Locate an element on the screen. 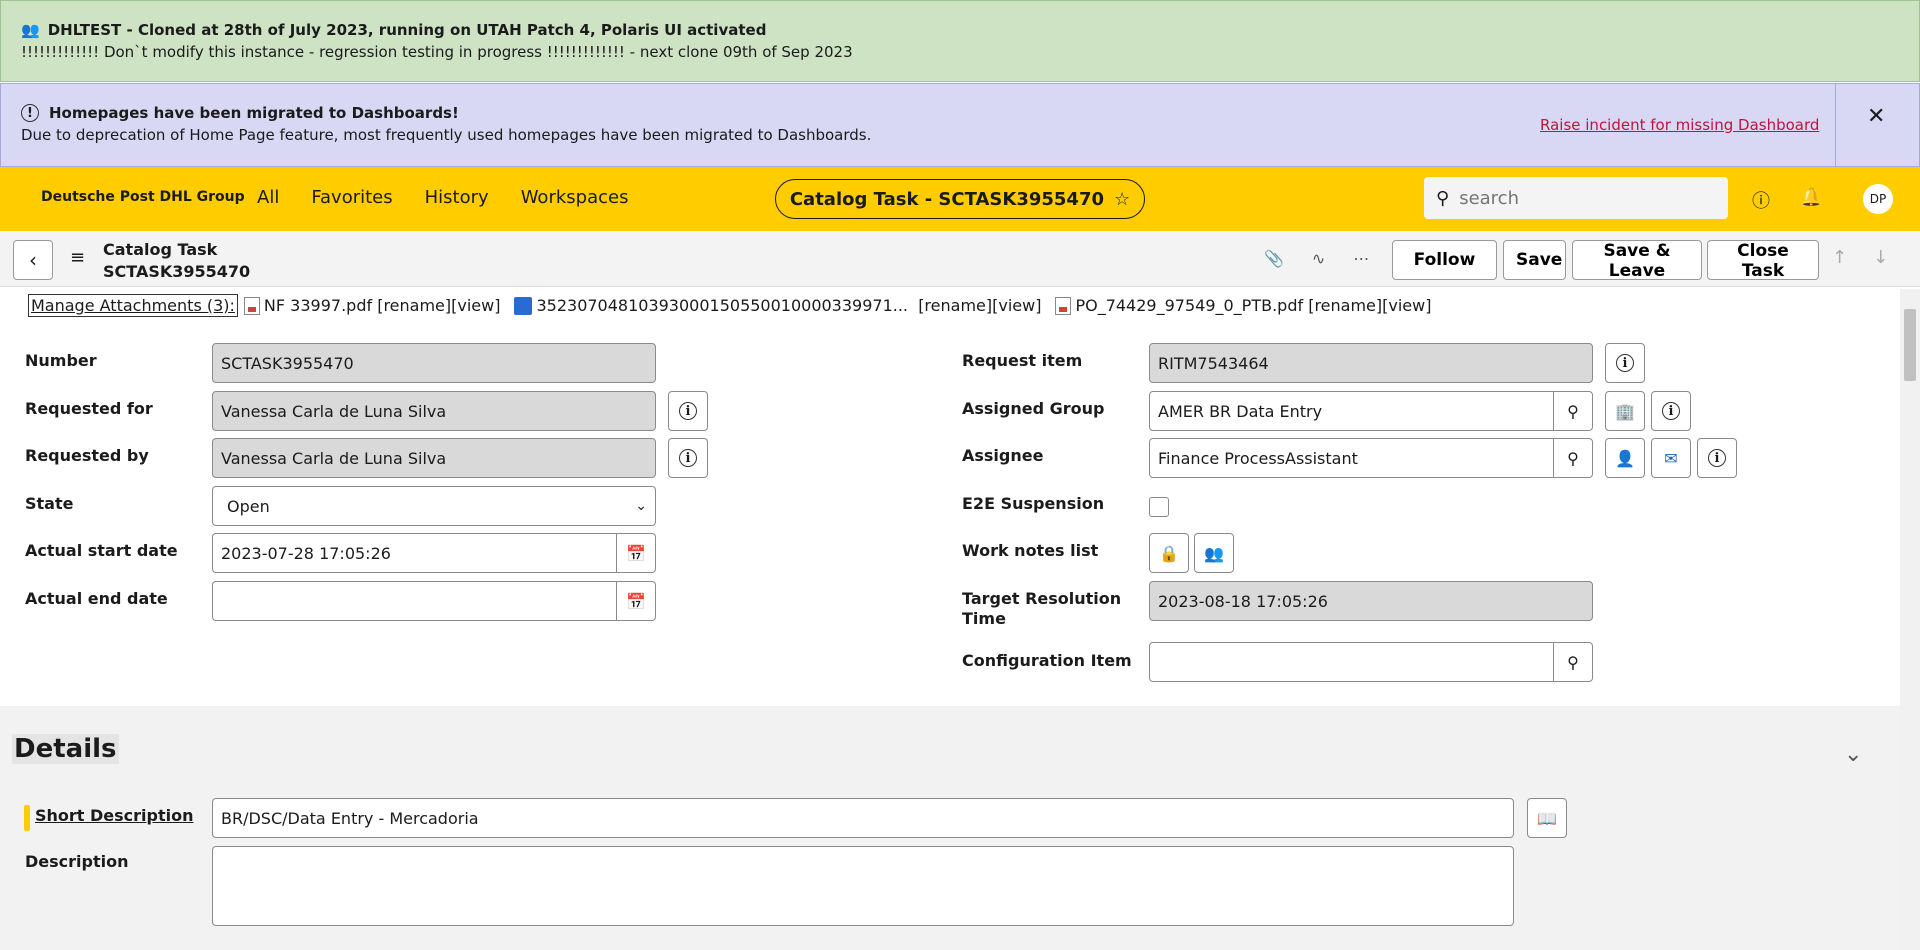 The image size is (1920, 950). assigned-group-label: Assigned Group is located at coordinates (1033, 408).